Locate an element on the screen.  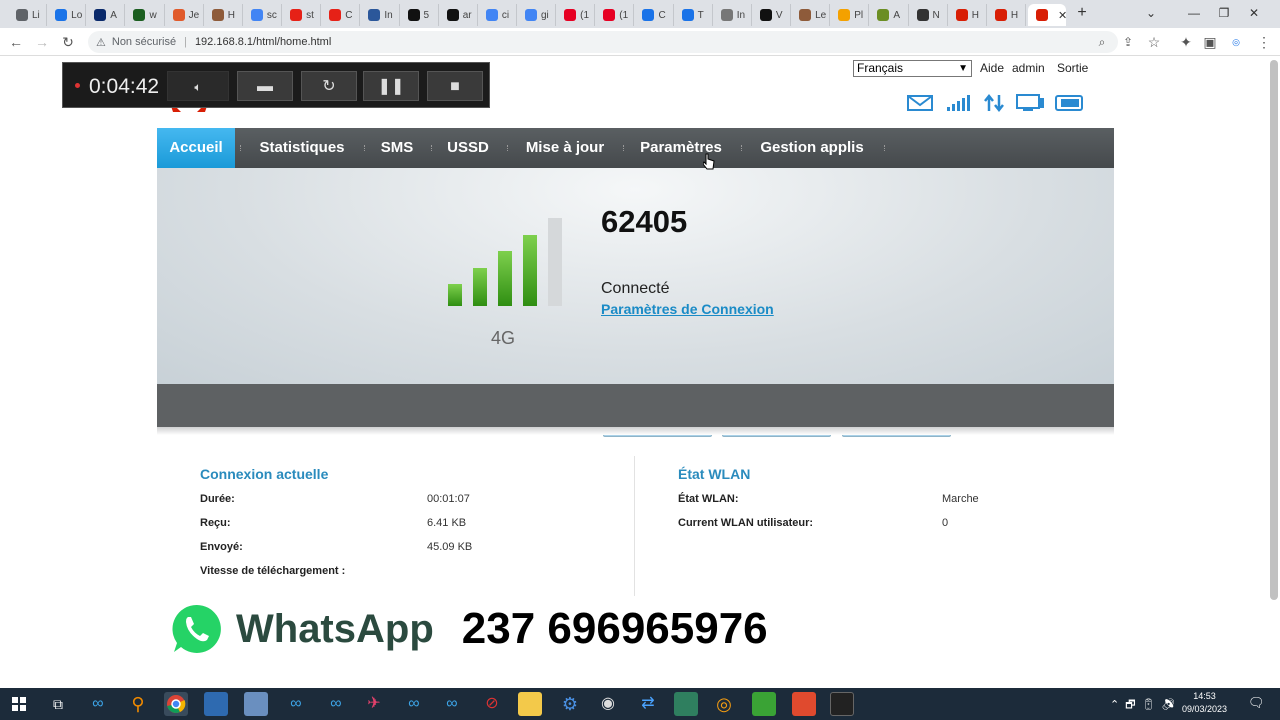
extensions-icon: ✦ is located at coordinates (1186, 42).